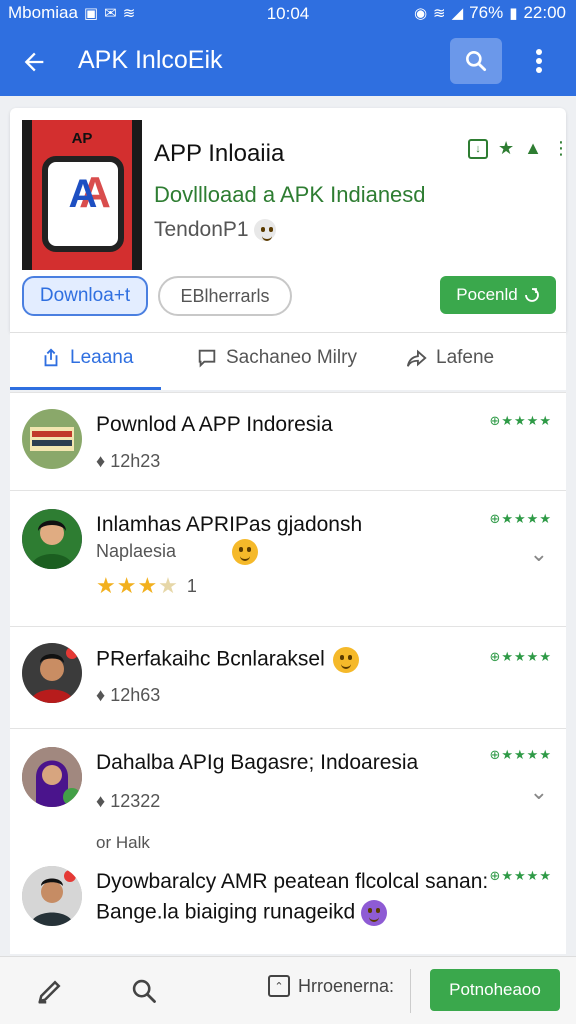  Describe the element at coordinates (227, 660) in the screenshot. I see `review-title: PRerfakaihc Bcnlaraksel` at that location.